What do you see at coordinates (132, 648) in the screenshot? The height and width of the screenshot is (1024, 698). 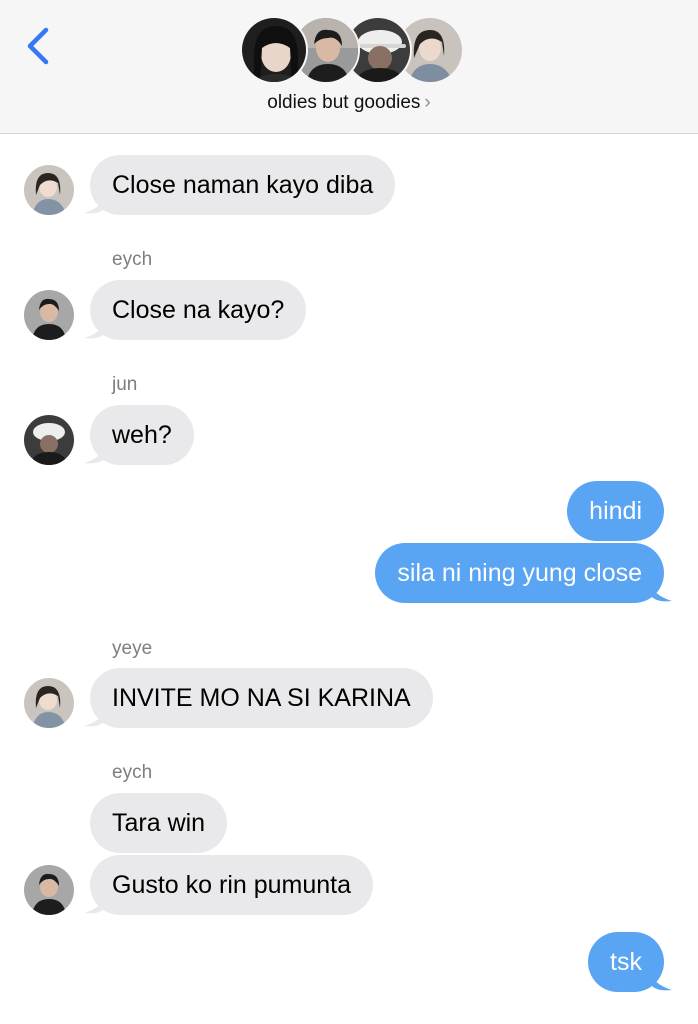 I see `sender-name: yeye` at bounding box center [132, 648].